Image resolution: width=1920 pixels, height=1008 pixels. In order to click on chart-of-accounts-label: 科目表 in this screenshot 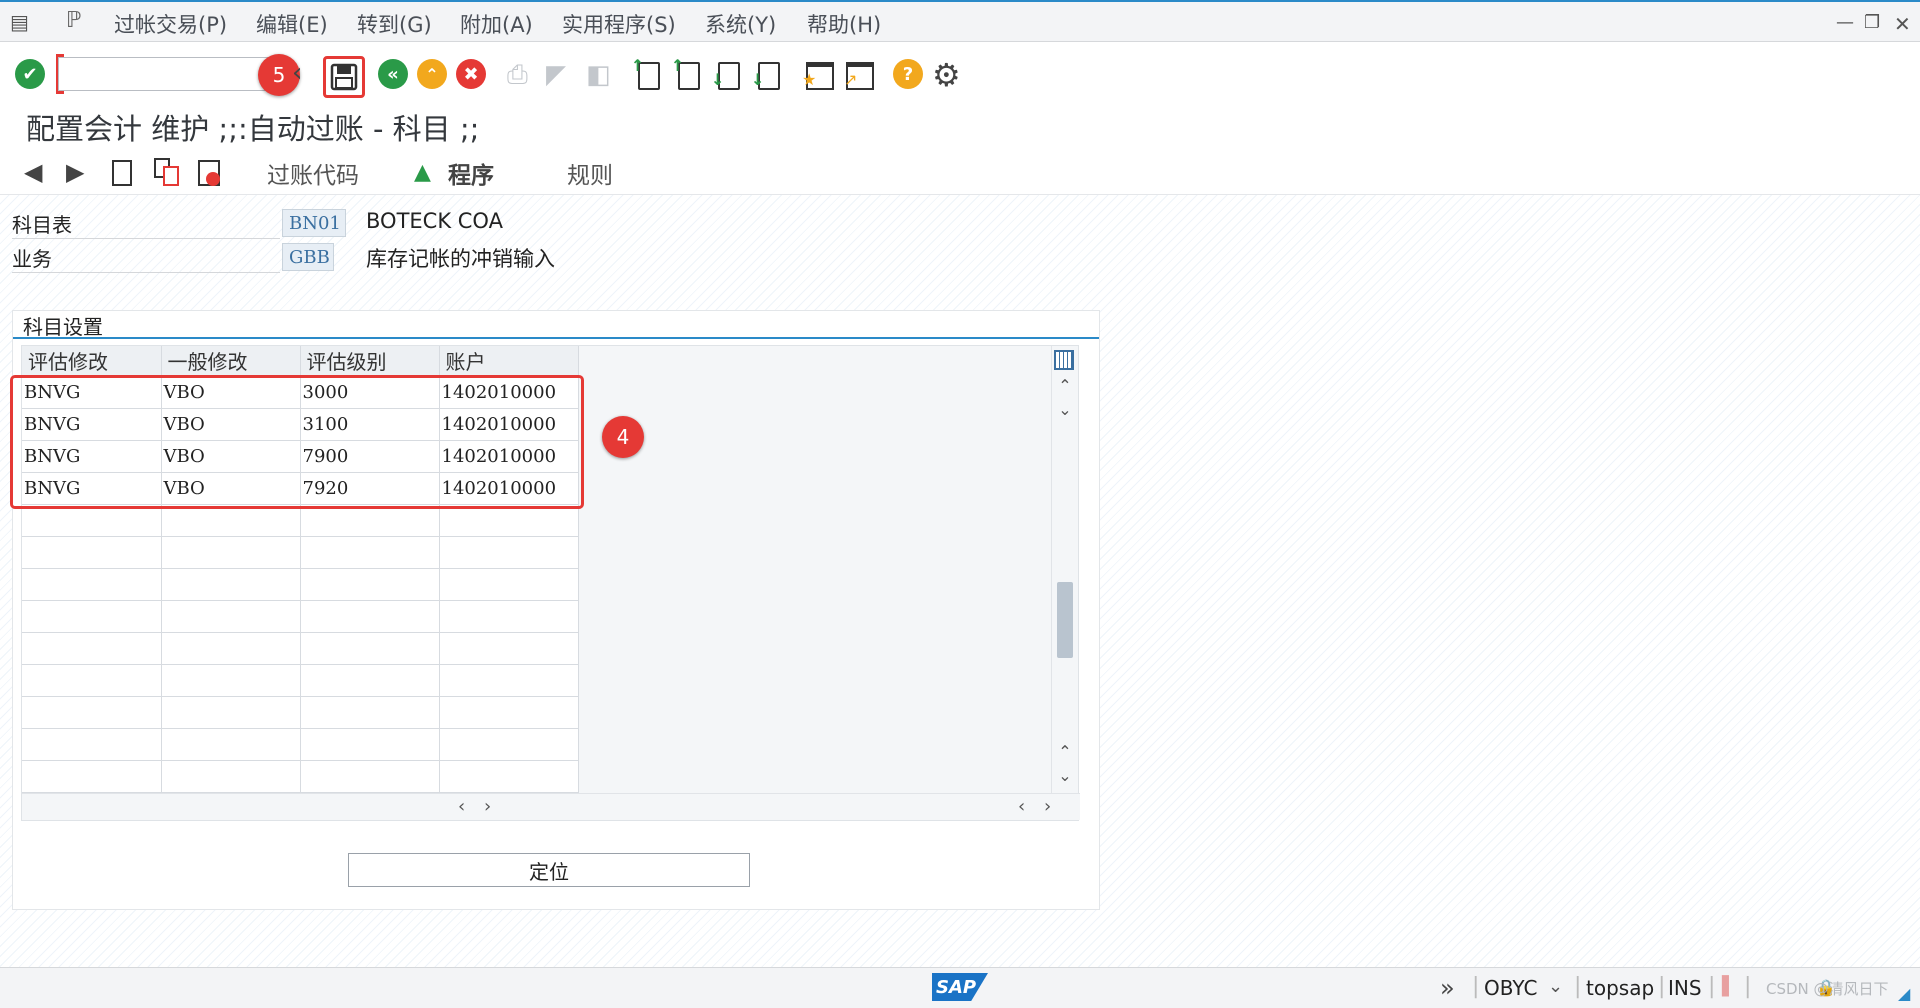, I will do `click(146, 224)`.